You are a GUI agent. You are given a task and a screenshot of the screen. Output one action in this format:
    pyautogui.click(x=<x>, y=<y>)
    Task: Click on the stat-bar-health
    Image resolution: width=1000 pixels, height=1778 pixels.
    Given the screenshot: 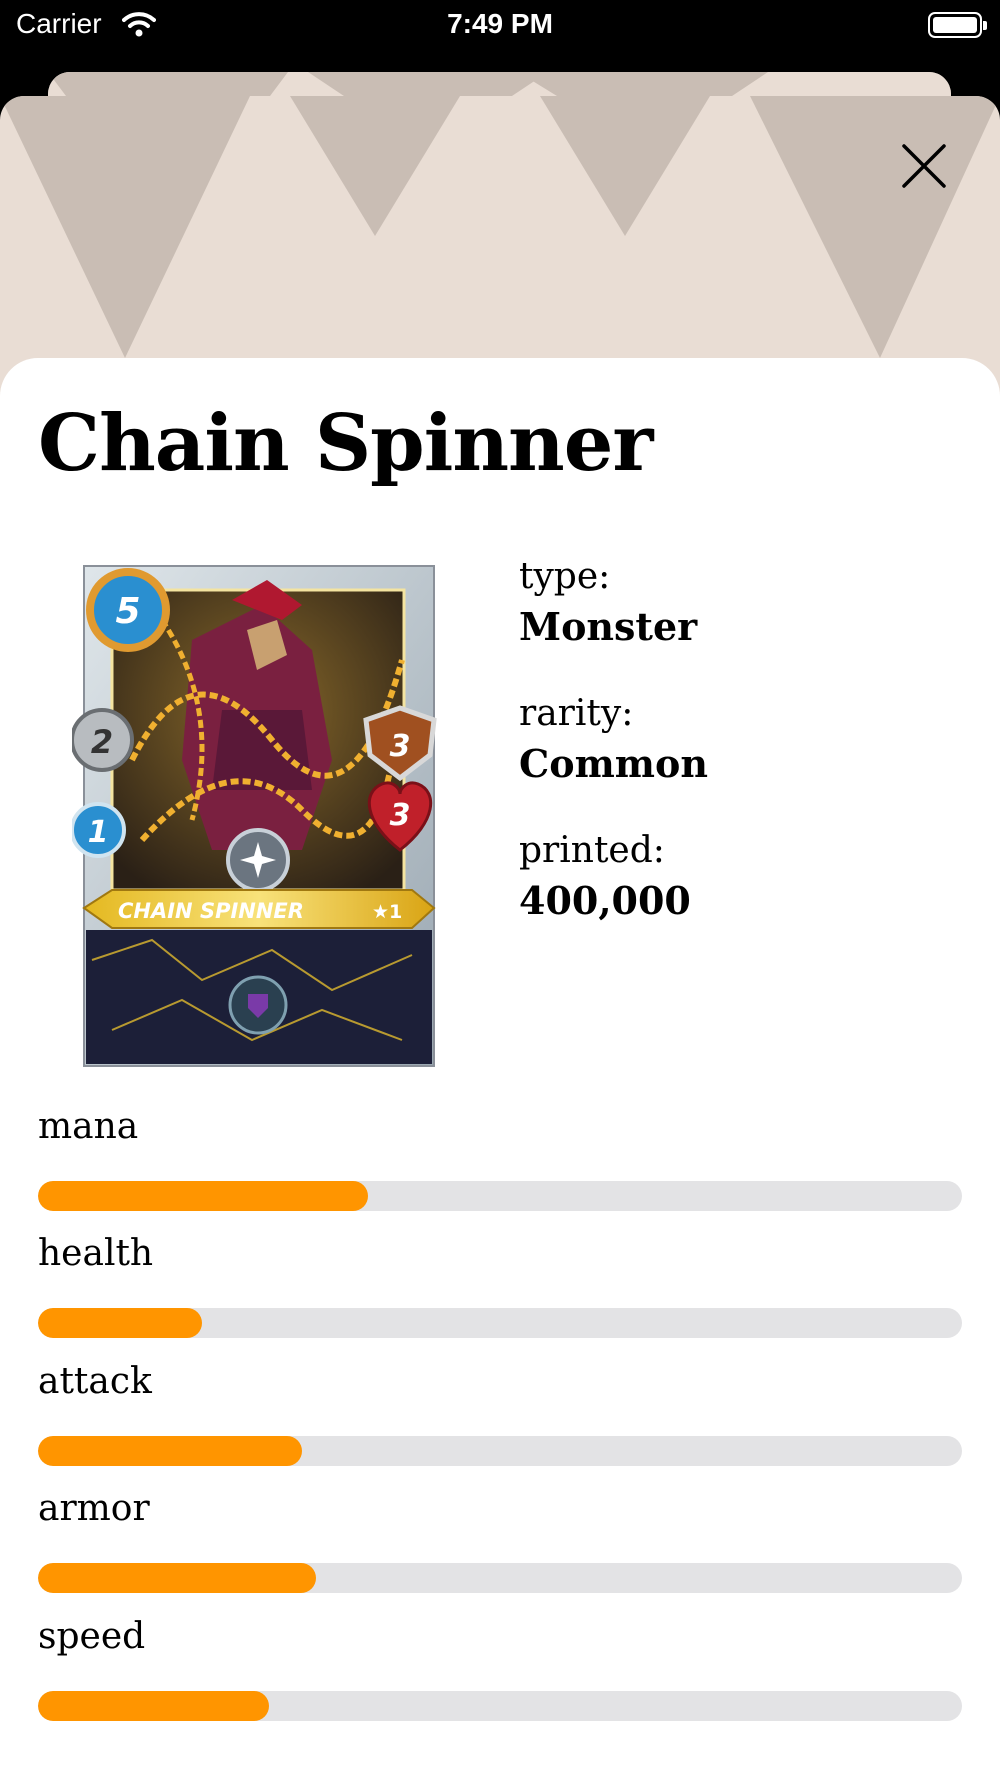 What is the action you would take?
    pyautogui.click(x=500, y=1323)
    